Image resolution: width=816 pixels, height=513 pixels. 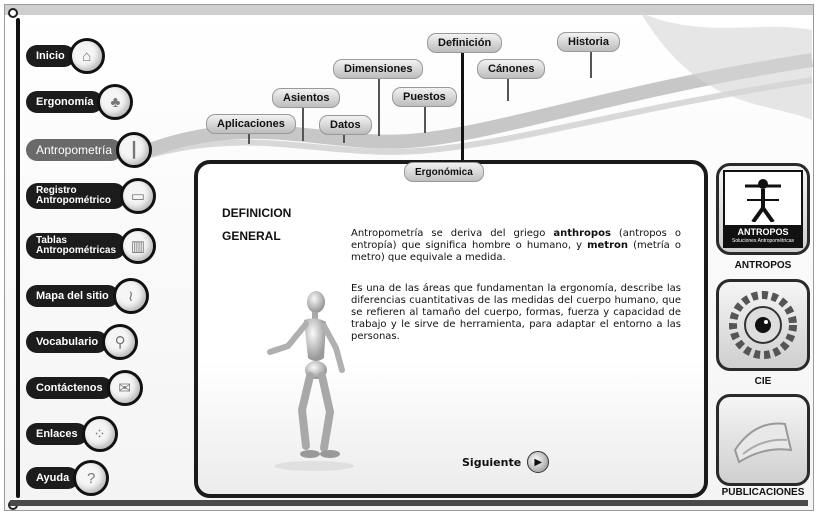 I want to click on tab-canones: Cánones, so click(x=511, y=69).